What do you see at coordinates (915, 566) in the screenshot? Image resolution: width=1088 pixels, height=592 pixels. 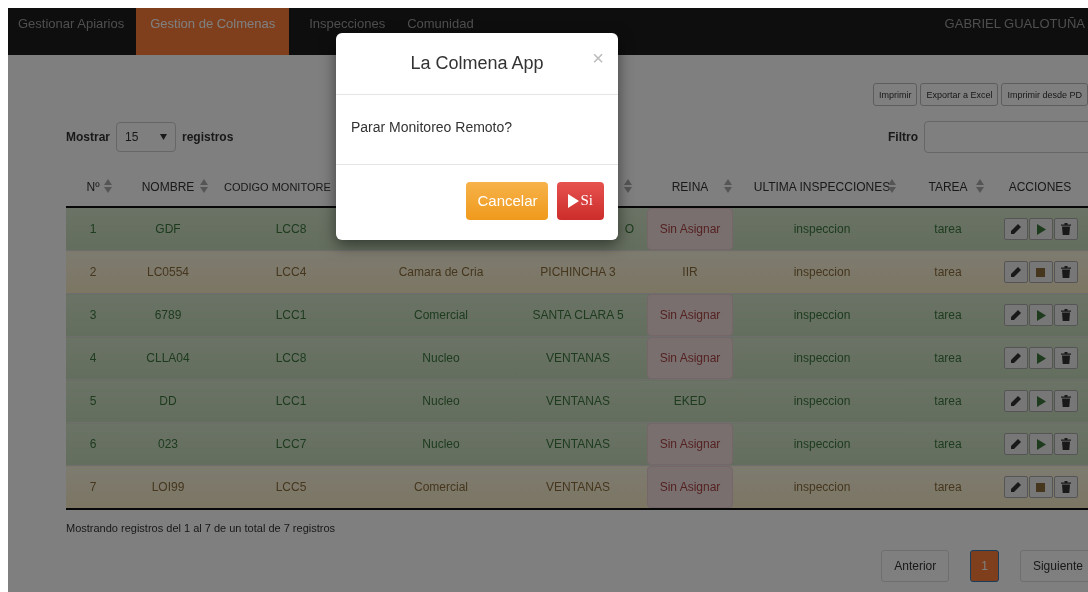 I see `previous-page-button: Anterior` at bounding box center [915, 566].